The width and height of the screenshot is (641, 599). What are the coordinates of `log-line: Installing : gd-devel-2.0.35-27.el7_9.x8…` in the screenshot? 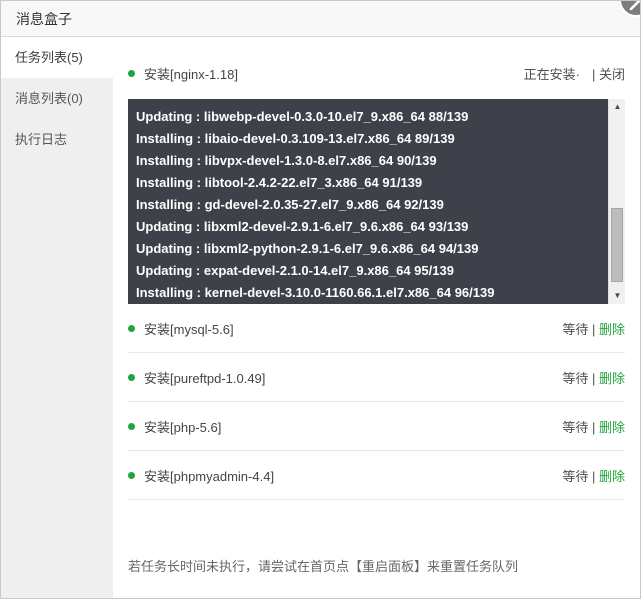 It's located at (290, 204).